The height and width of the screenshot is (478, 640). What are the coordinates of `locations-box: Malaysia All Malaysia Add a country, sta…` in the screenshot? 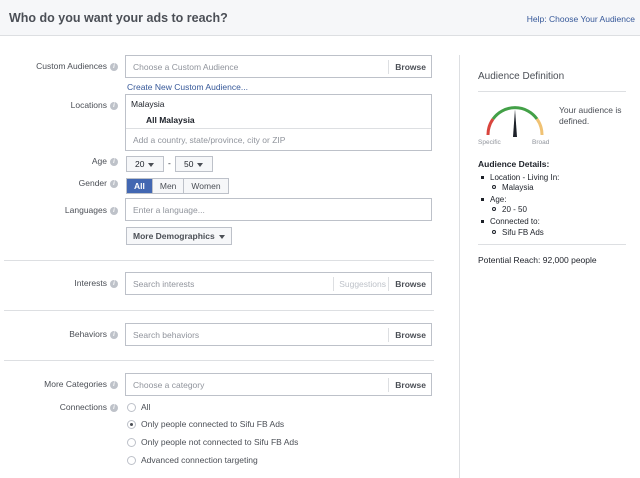 It's located at (278, 122).